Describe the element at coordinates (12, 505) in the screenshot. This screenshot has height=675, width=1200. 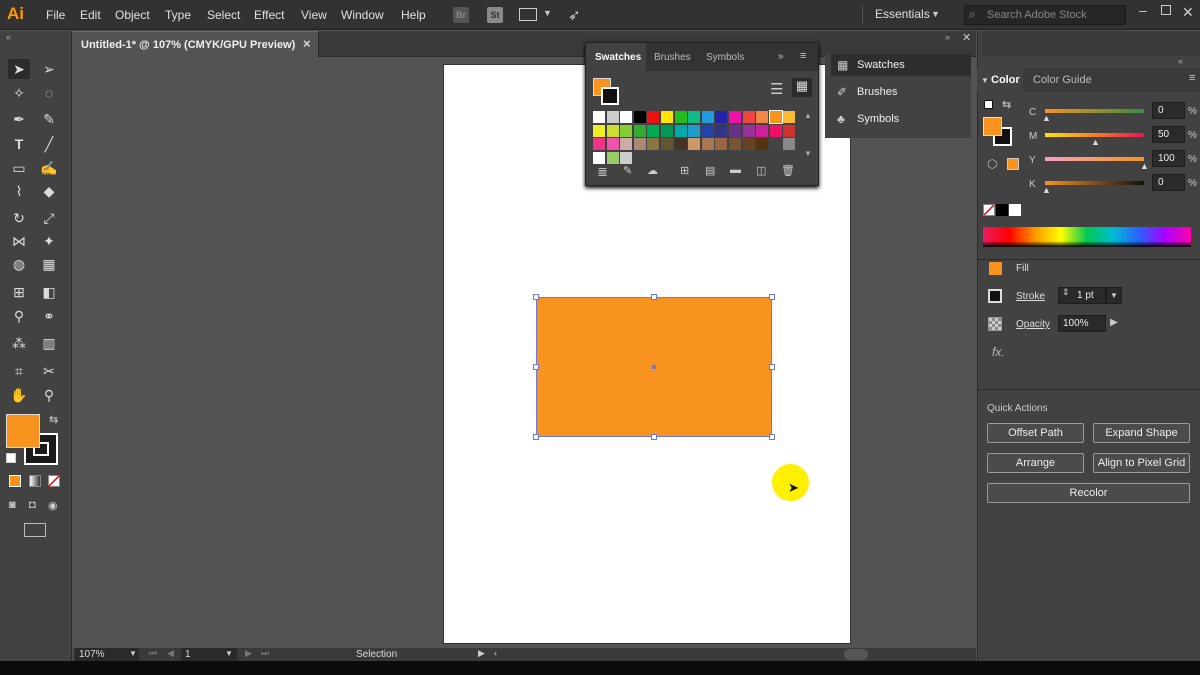
I see `draw-normal-icon: ◙` at that location.